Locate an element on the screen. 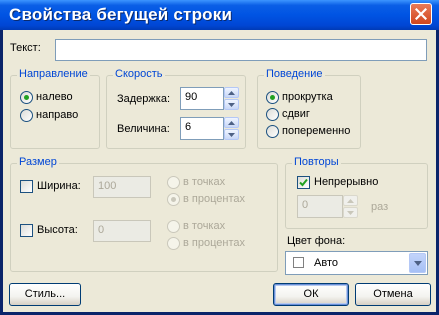 Image resolution: width=439 pixels, height=315 pixels. repeat-group-title: Повторы is located at coordinates (316, 162).